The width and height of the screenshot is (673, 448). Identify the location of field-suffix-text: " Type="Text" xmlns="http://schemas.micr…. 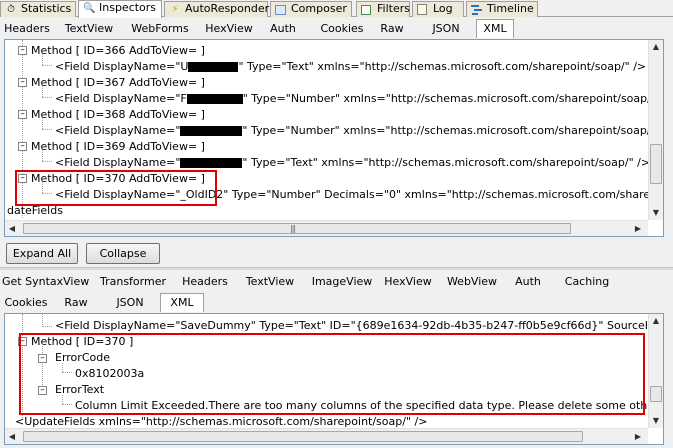
(446, 162).